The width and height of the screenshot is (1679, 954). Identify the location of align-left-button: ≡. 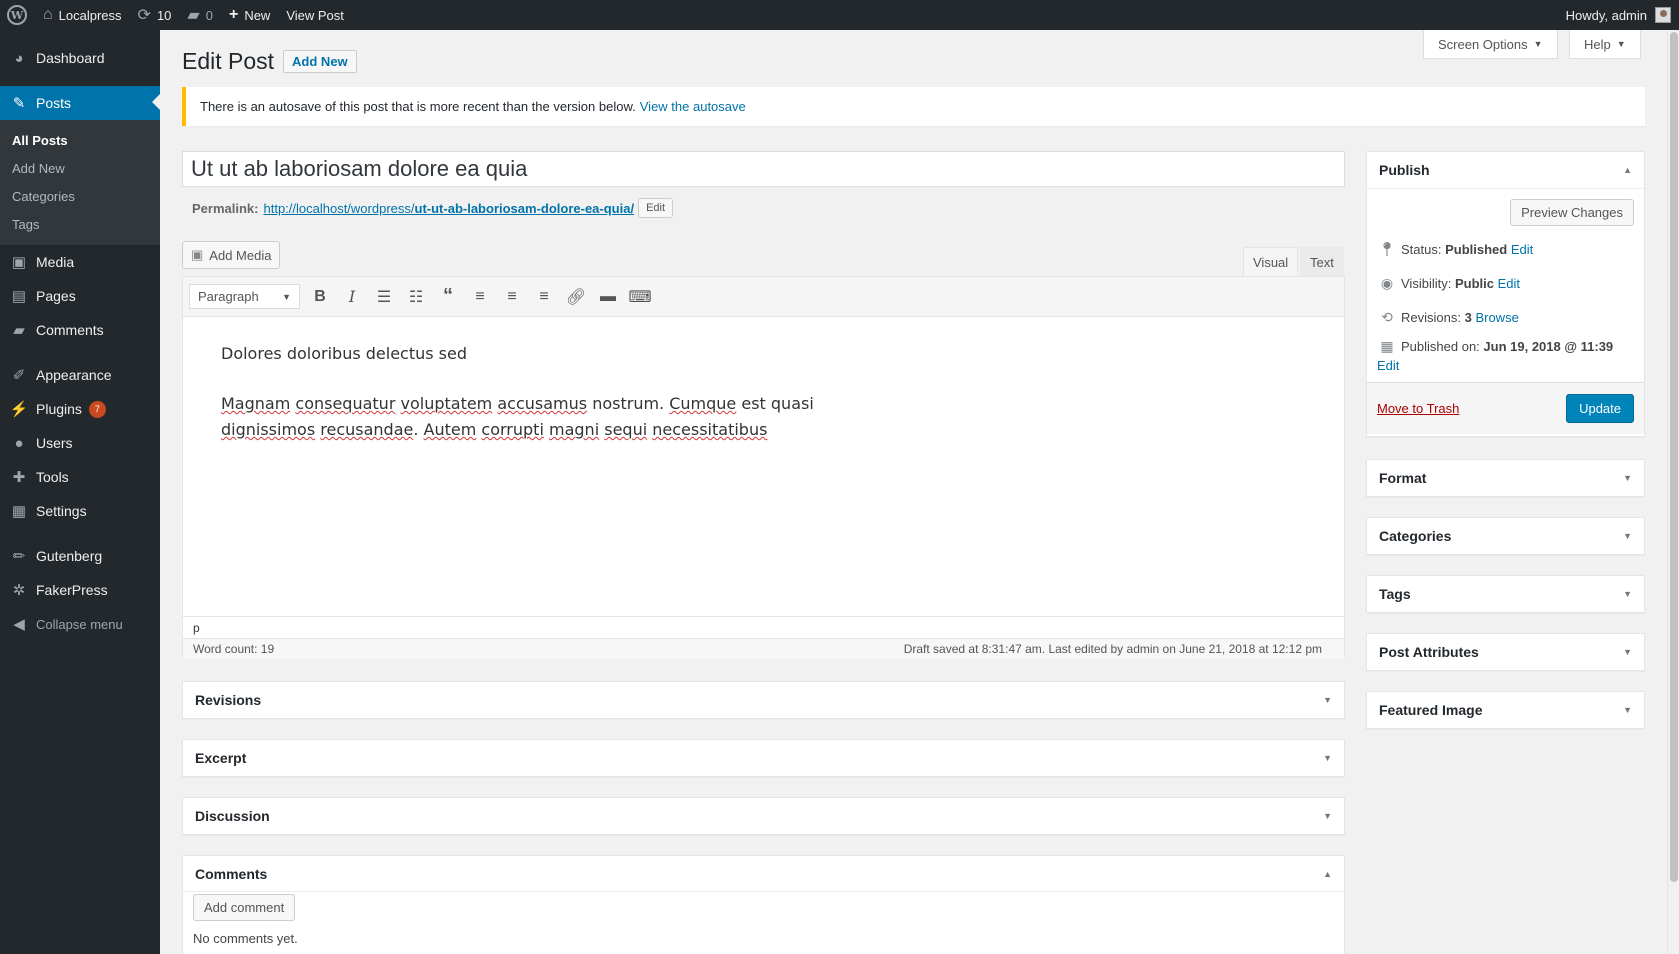
(480, 297).